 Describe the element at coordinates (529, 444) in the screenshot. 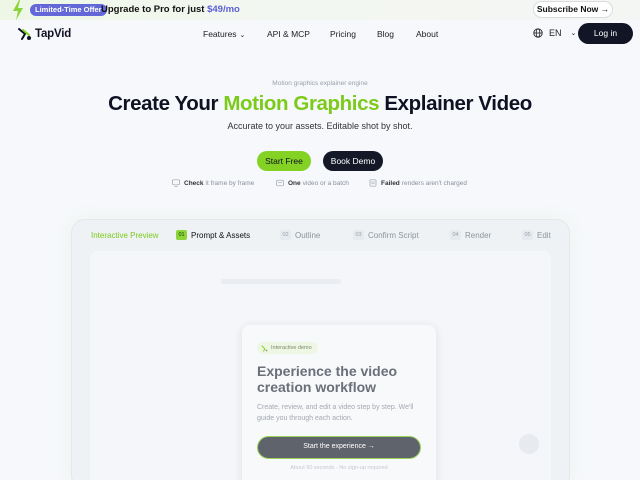

I see `placeholder-circle` at that location.